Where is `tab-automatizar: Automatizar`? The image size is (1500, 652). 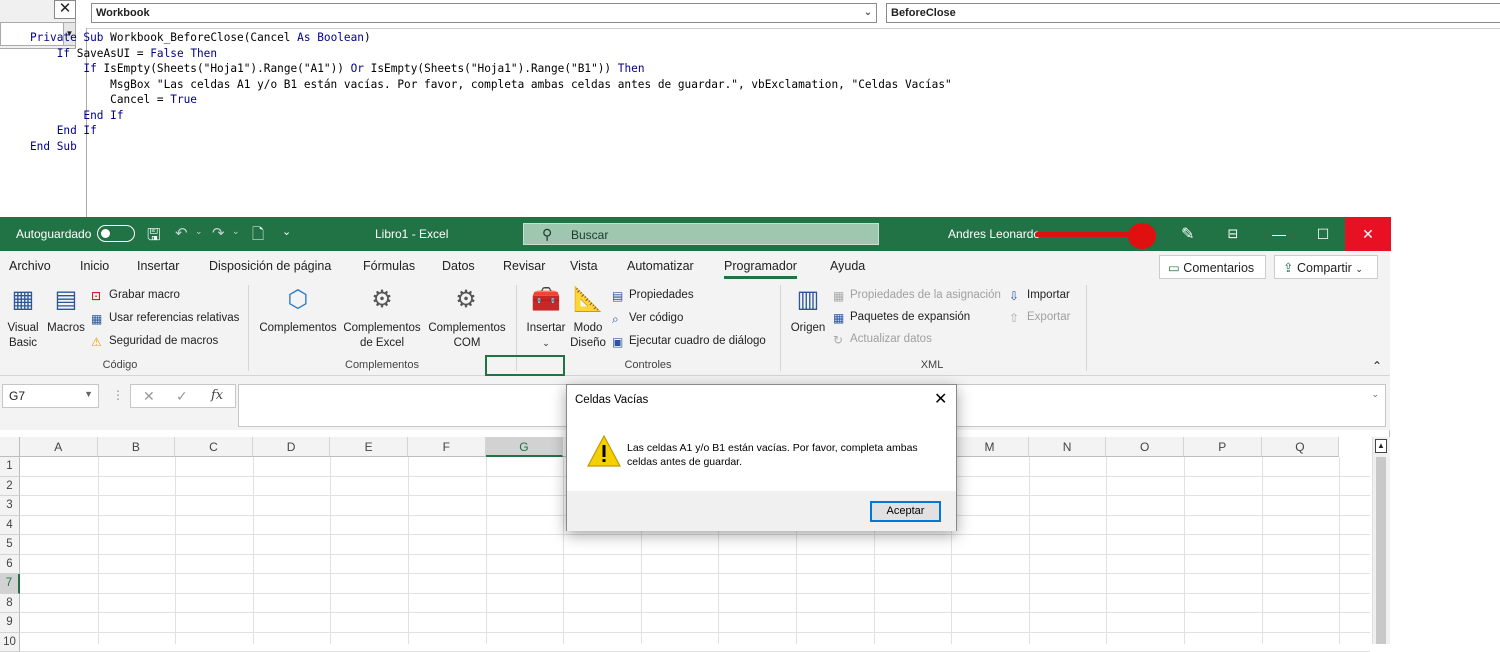 tab-automatizar: Automatizar is located at coordinates (660, 266).